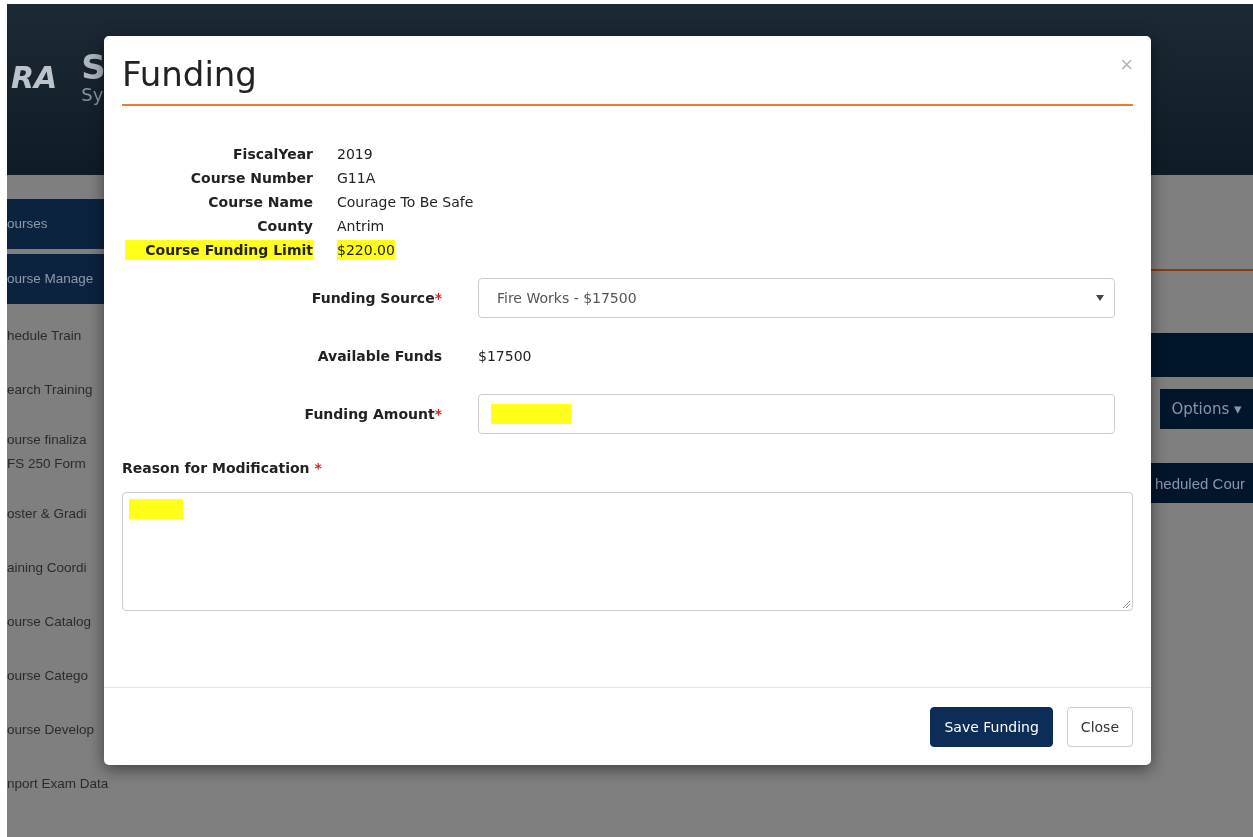  I want to click on resize-grip-icon, so click(1126, 604).